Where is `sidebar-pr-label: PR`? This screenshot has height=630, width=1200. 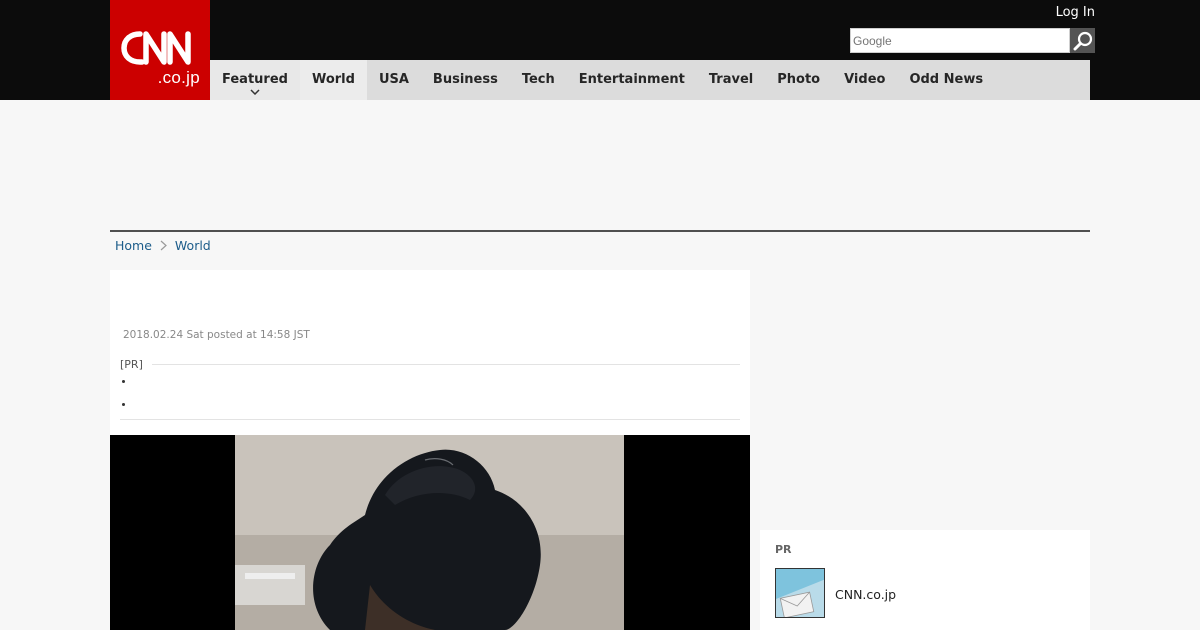 sidebar-pr-label: PR is located at coordinates (783, 549).